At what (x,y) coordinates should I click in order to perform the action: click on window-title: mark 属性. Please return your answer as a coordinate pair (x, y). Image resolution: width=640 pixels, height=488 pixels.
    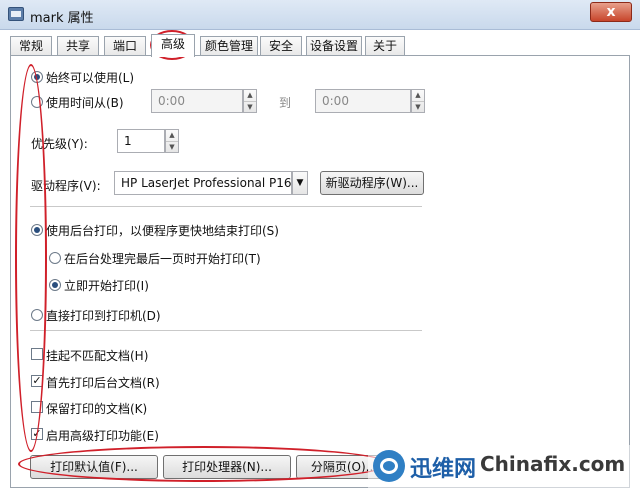
    Looking at the image, I should click on (62, 18).